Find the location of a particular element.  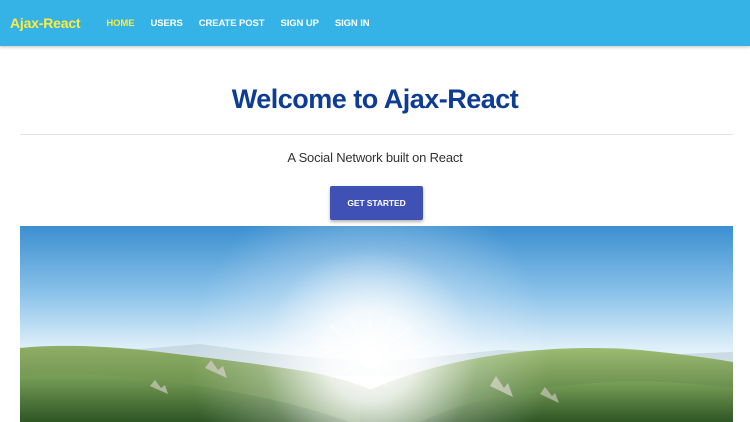

nav-item-sign-in: SIGN IN is located at coordinates (352, 23).